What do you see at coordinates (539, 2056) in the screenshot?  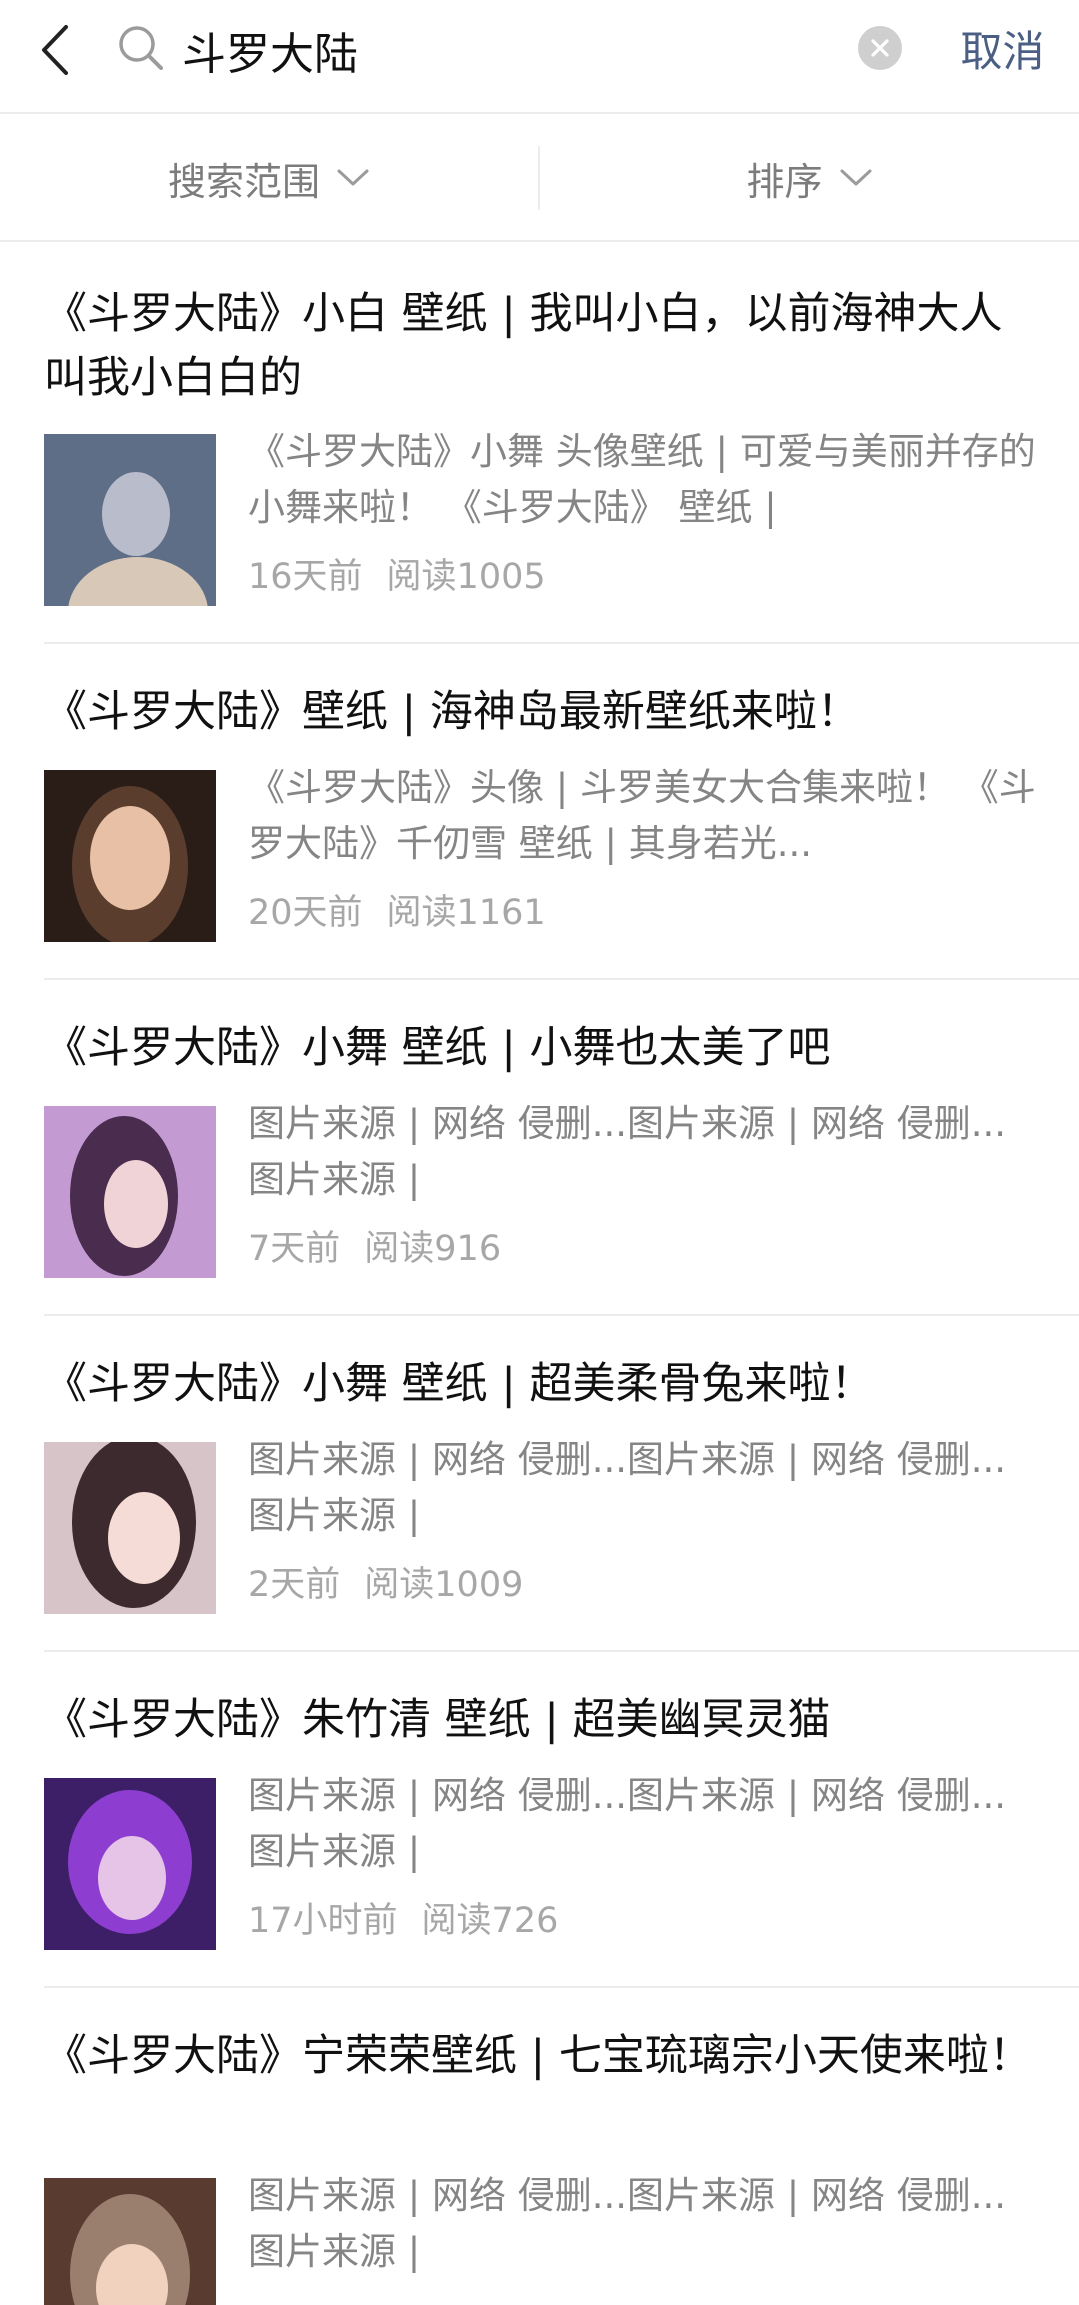 I see `result-title: 《斗罗大陆》宁荣荣壁纸 | 七宝琉璃宗小天使来啦！` at bounding box center [539, 2056].